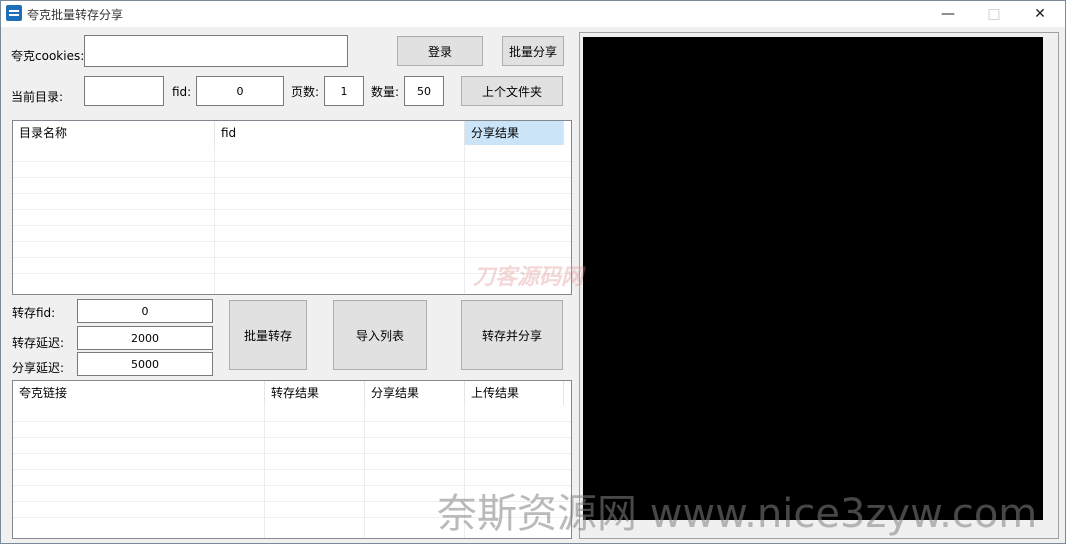 This screenshot has width=1066, height=544. I want to click on column-header-fid: fid, so click(340, 133).